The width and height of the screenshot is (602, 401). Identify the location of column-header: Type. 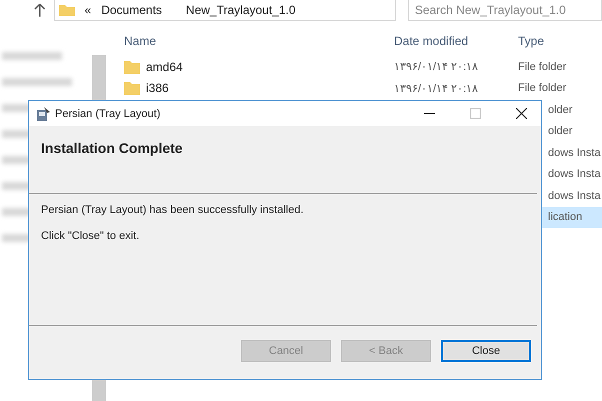
(531, 41).